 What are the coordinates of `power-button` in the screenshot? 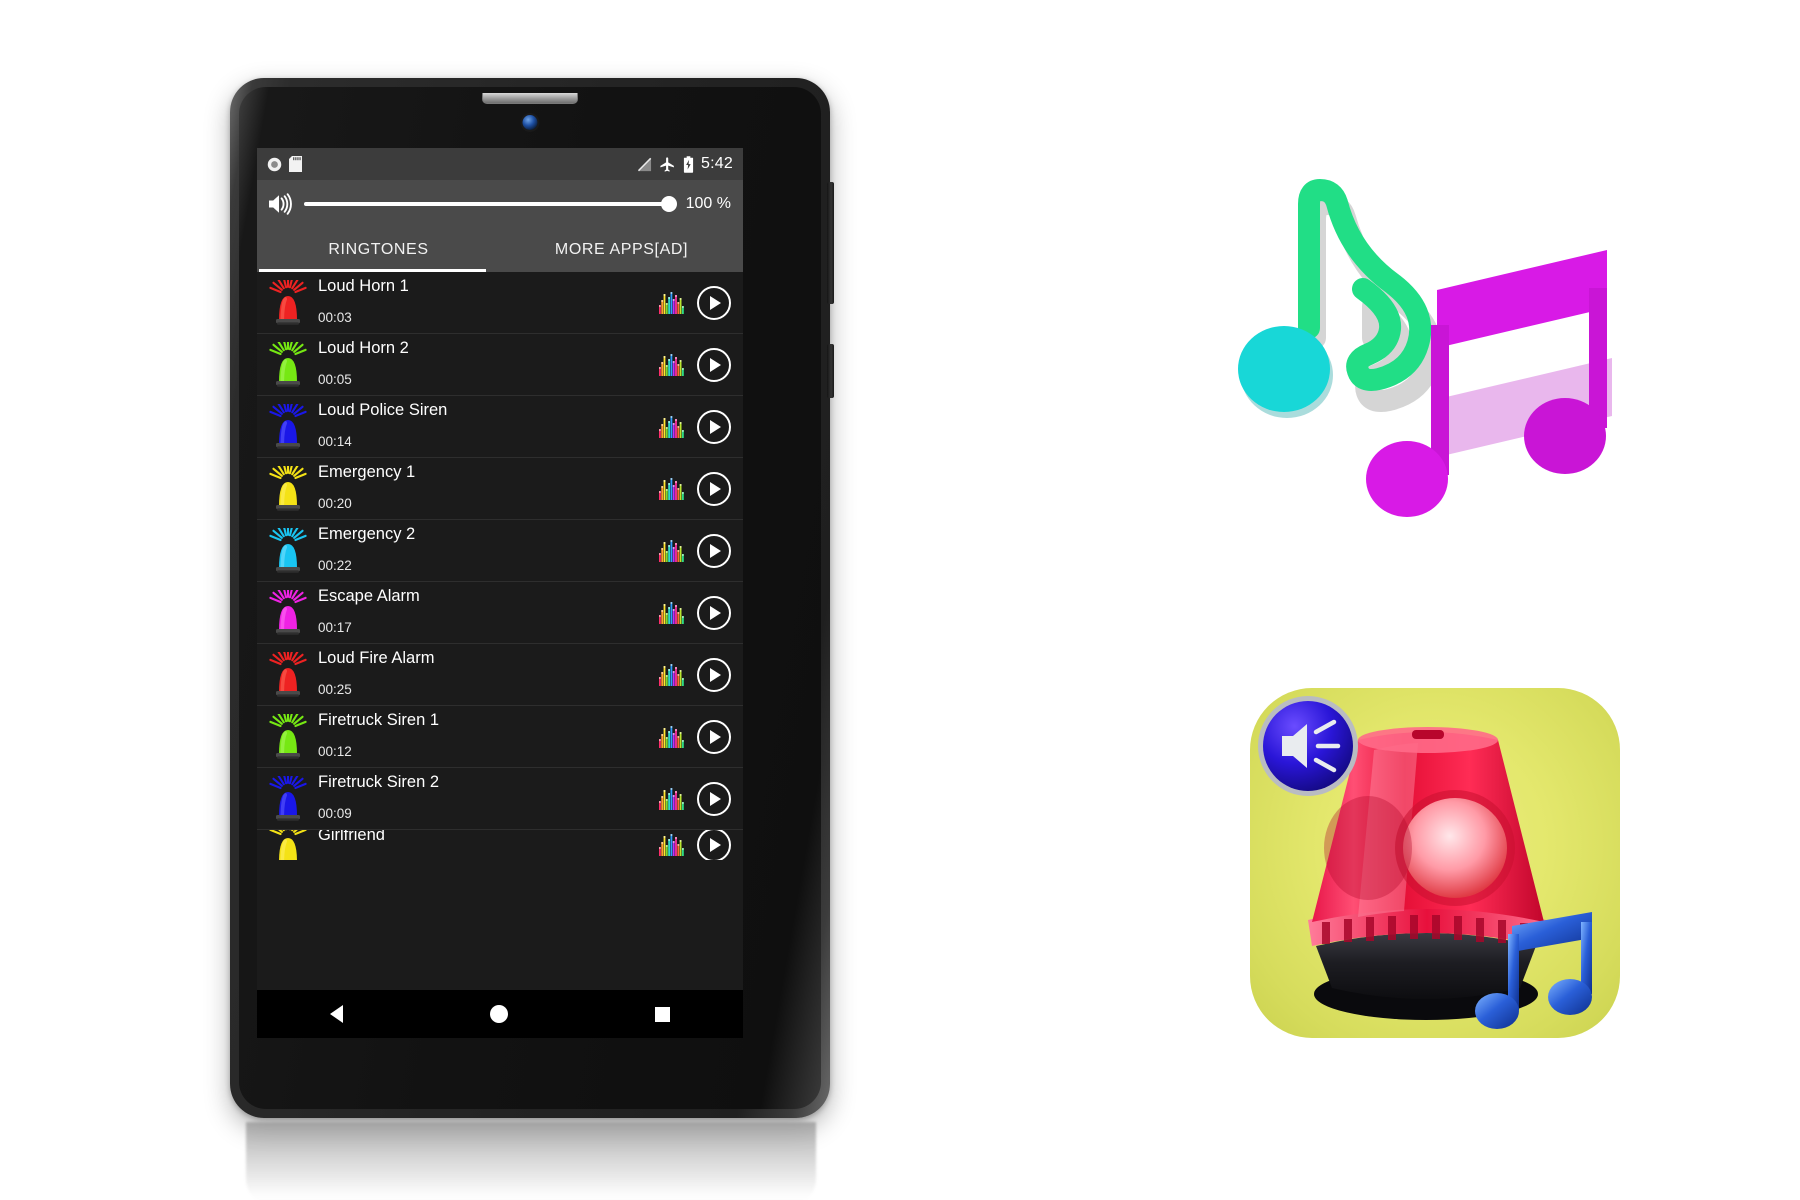 It's located at (830, 371).